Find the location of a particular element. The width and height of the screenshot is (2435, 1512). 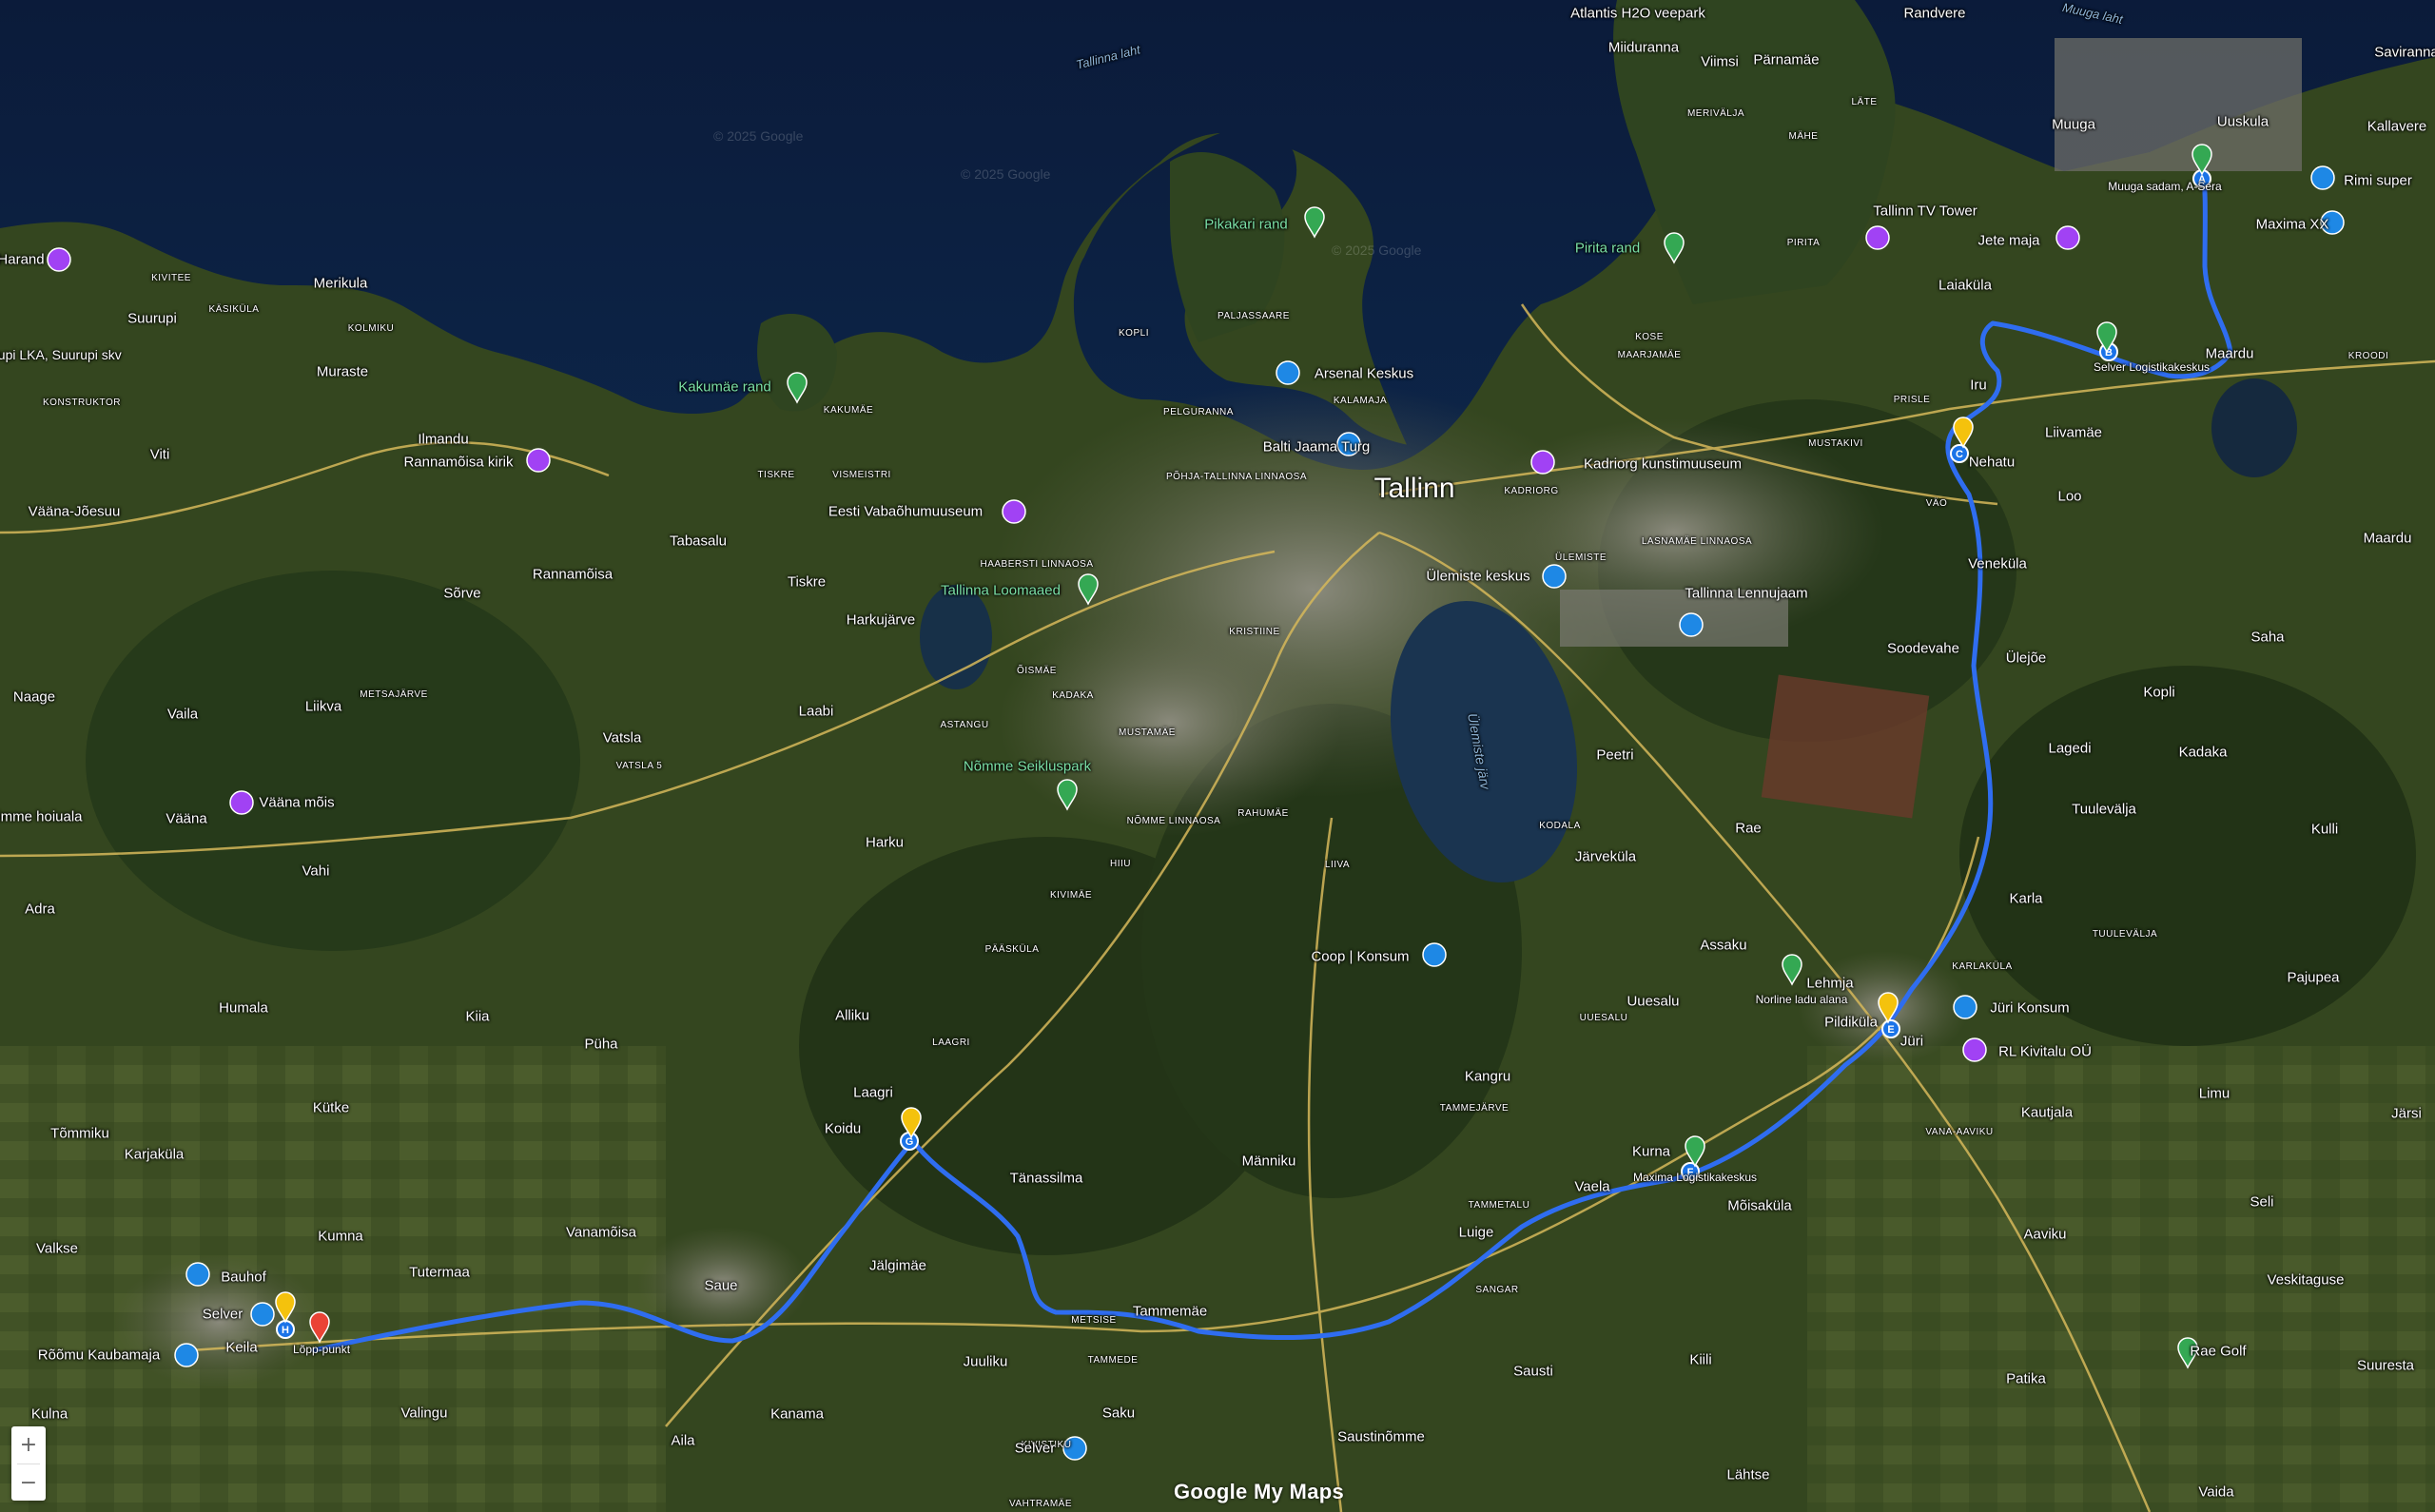

place-label: Pärnamäe is located at coordinates (1786, 60).